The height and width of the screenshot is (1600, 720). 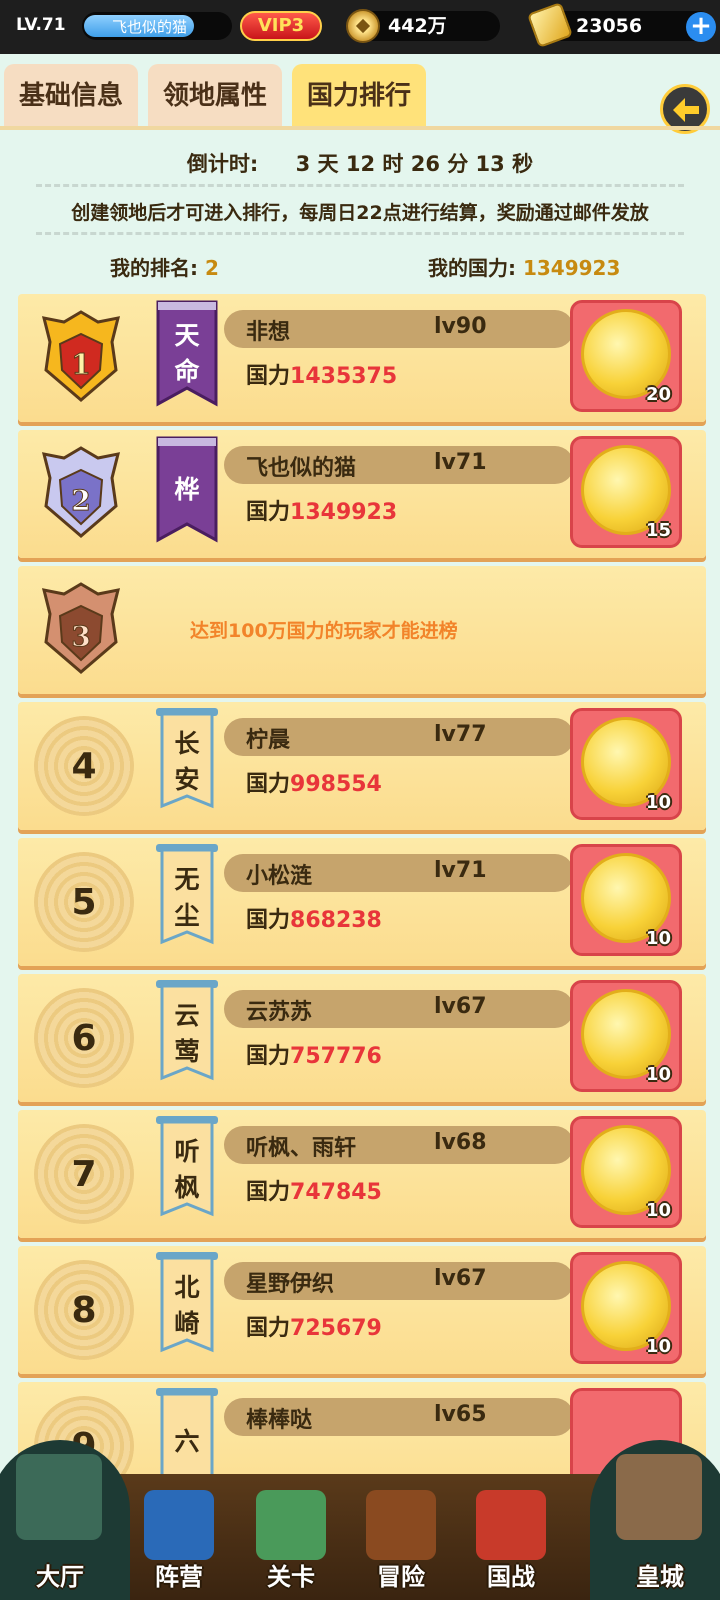 I want to click on player-power: 国力998554, so click(x=314, y=782).